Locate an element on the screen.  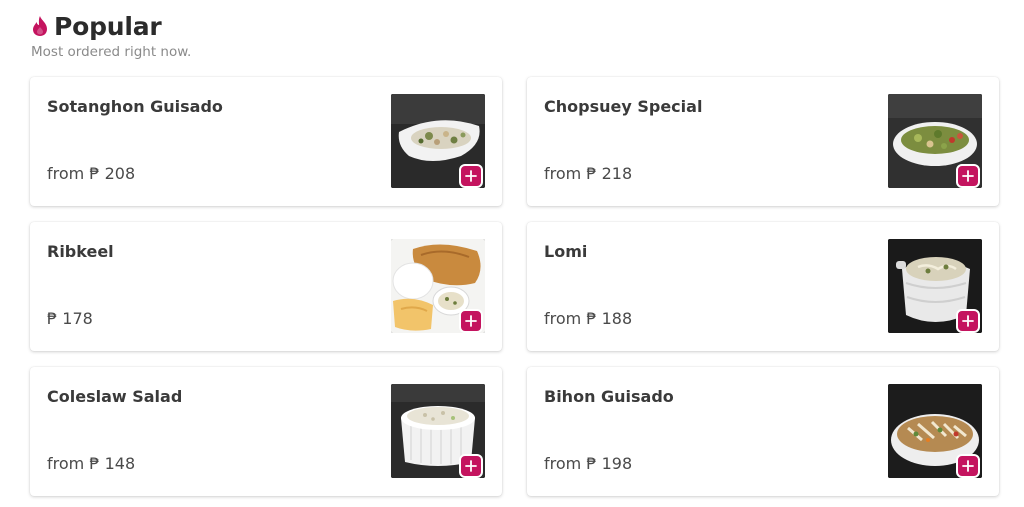
menu-item-name: Bihon Guisado is located at coordinates (609, 396).